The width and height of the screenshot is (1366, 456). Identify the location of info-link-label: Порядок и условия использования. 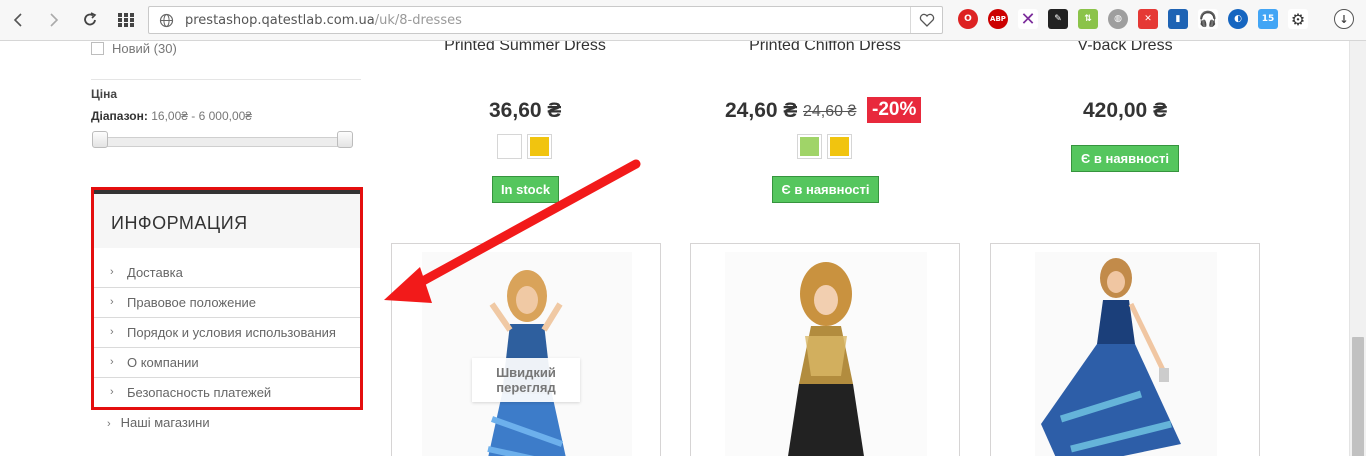
(231, 332).